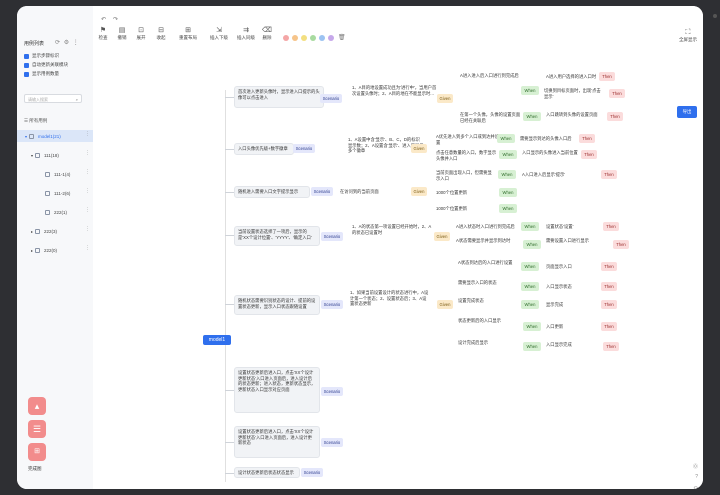 The height and width of the screenshot is (495, 720). I want to click on tree-item-222-c: ▸ 222(0), so click(44, 250).